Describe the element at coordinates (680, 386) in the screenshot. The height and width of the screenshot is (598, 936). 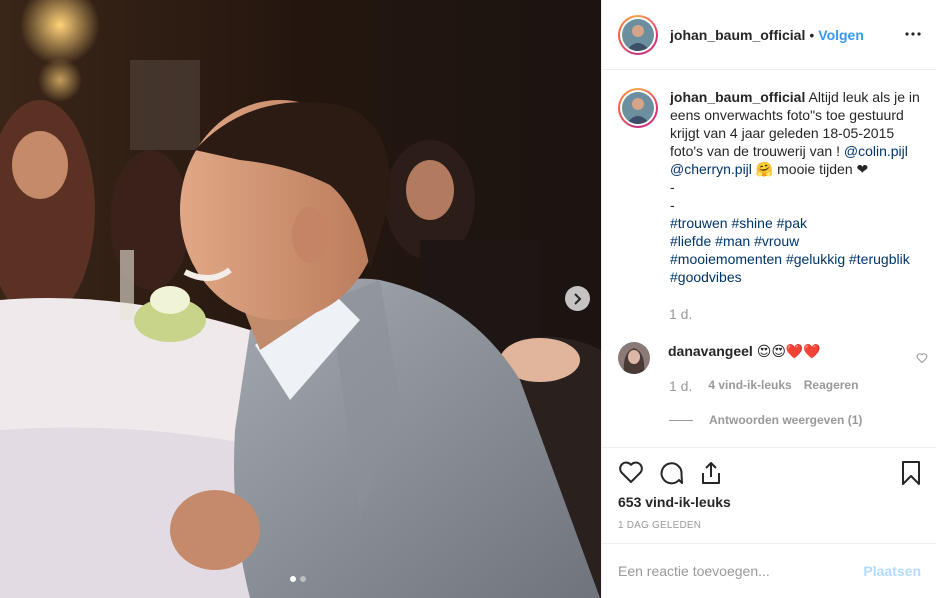
I see `comment-timestamp: 1 d.` at that location.